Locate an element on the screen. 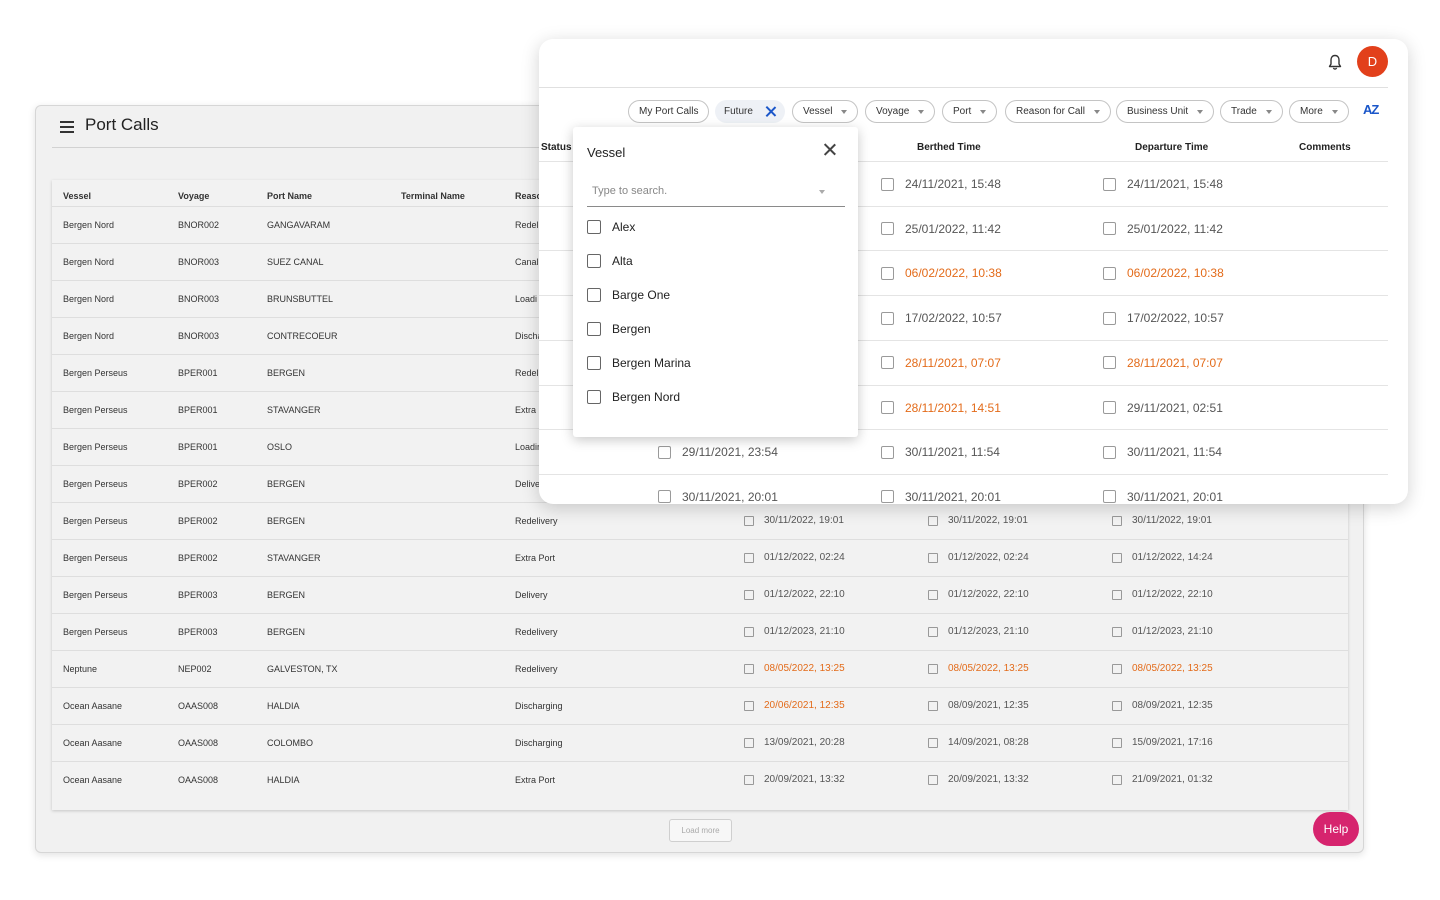 This screenshot has width=1440, height=900. close-icon is located at coordinates (829, 149).